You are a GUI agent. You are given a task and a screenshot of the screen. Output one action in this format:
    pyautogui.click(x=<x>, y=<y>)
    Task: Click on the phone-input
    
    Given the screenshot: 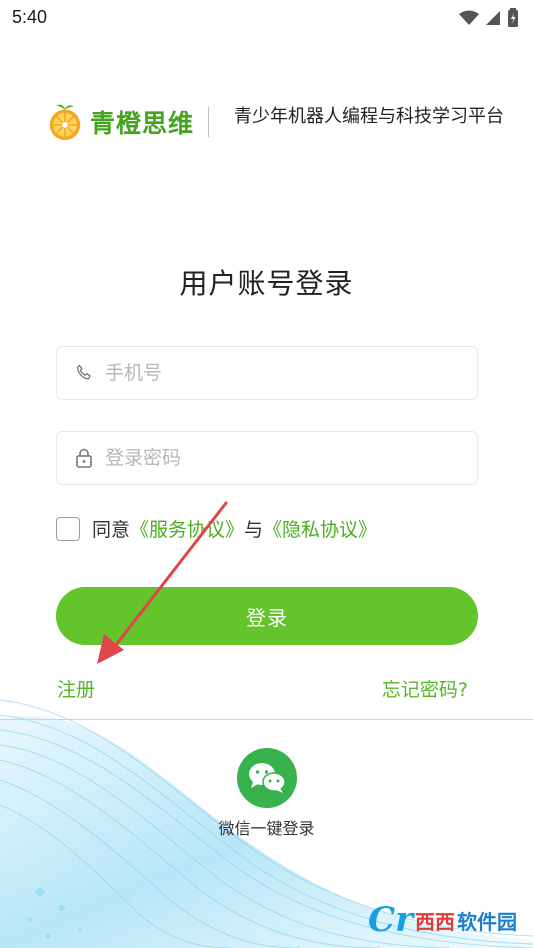 What is the action you would take?
    pyautogui.click(x=275, y=373)
    